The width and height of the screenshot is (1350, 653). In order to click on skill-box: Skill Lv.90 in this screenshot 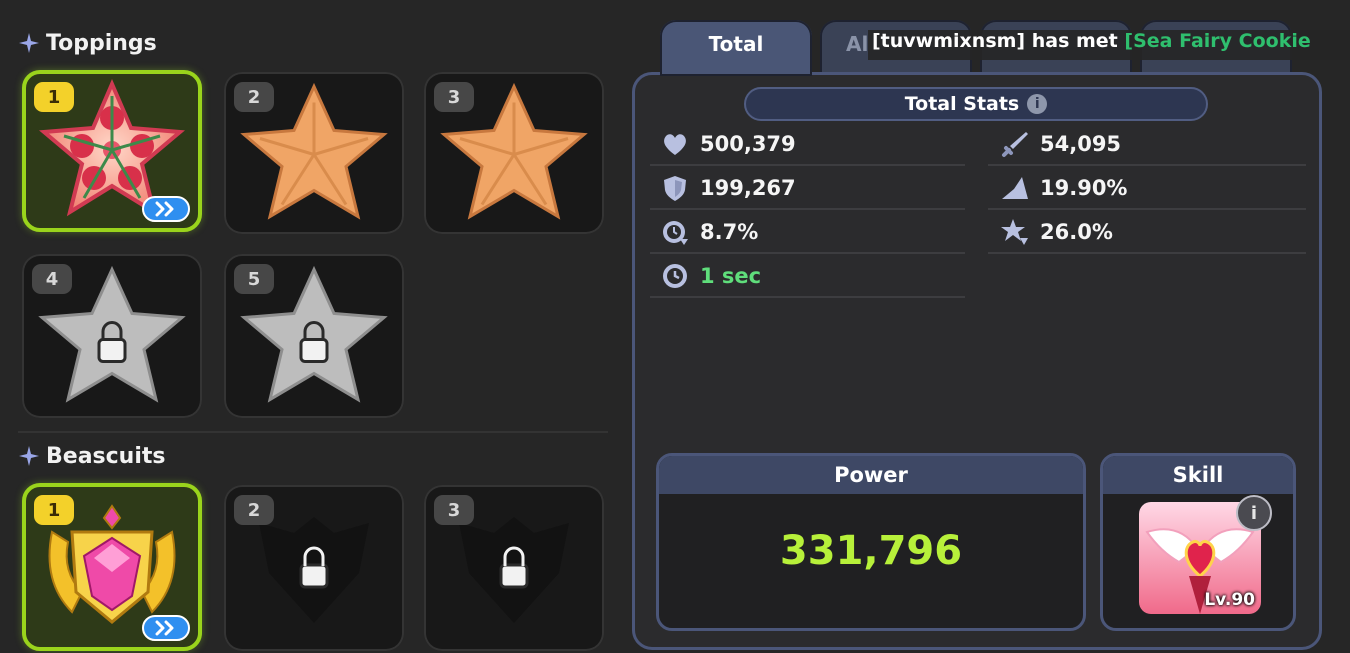, I will do `click(1198, 542)`.